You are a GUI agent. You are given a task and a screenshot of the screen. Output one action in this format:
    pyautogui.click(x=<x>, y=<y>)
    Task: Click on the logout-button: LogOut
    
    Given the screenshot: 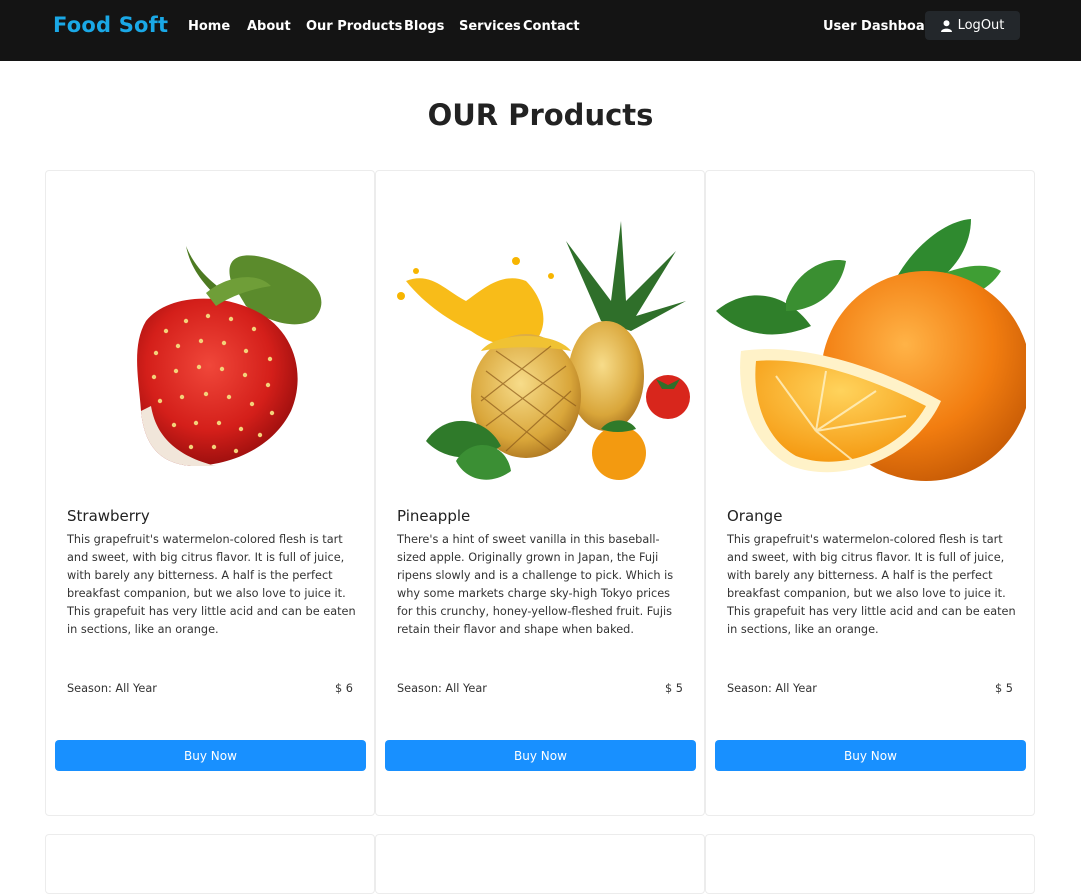 What is the action you would take?
    pyautogui.click(x=972, y=25)
    